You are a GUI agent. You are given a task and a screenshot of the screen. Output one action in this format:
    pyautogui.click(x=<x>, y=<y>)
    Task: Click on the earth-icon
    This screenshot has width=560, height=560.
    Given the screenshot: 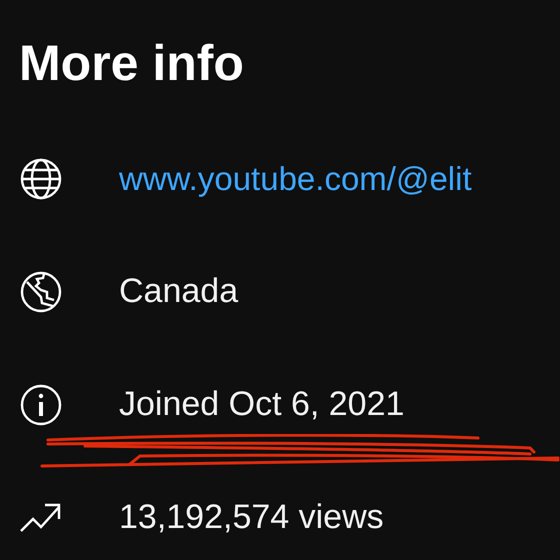 What is the action you would take?
    pyautogui.click(x=41, y=292)
    